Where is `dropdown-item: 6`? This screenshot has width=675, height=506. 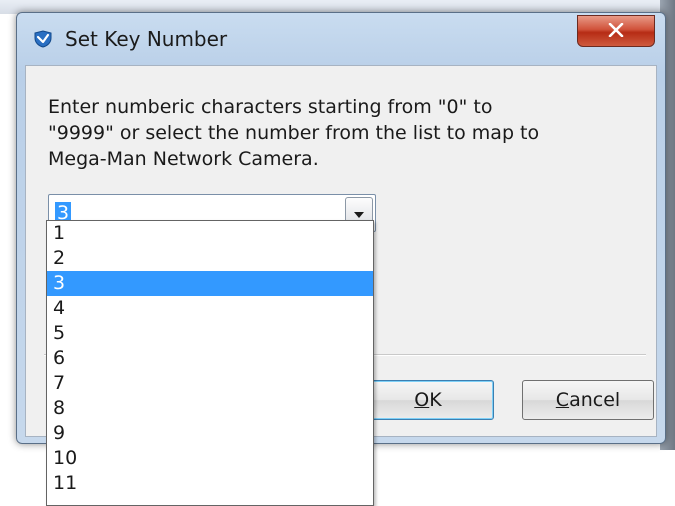
dropdown-item: 6 is located at coordinates (210, 358).